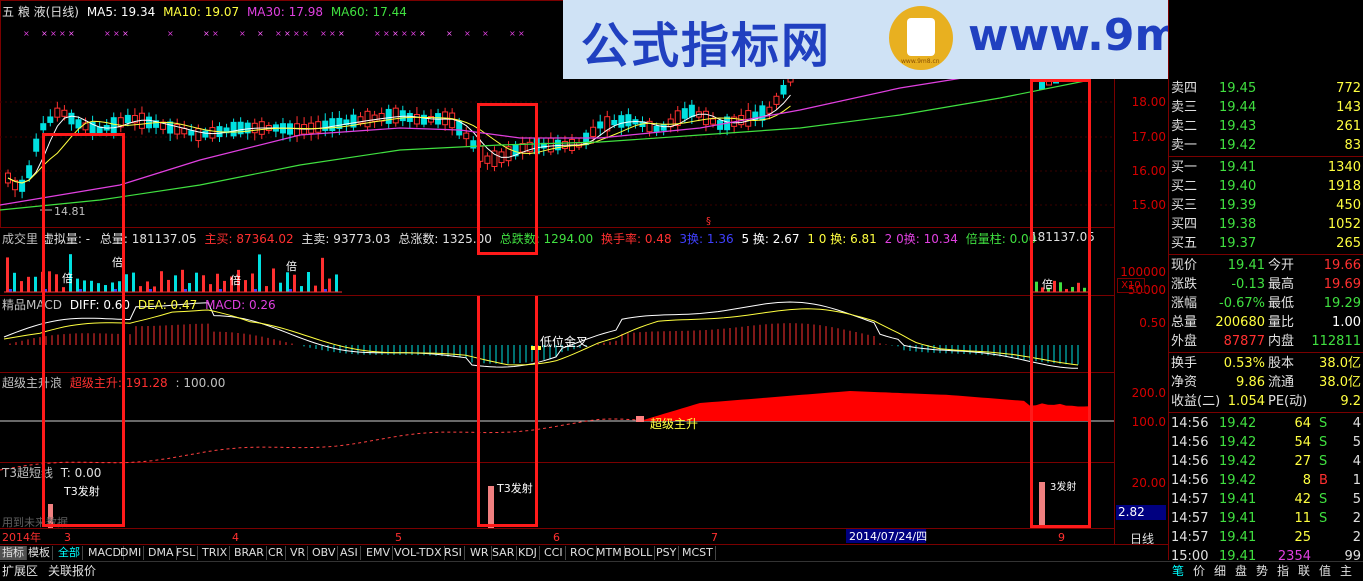 This screenshot has height=581, width=1363. Describe the element at coordinates (378, 553) in the screenshot. I see `tab-emv: EMV` at that location.